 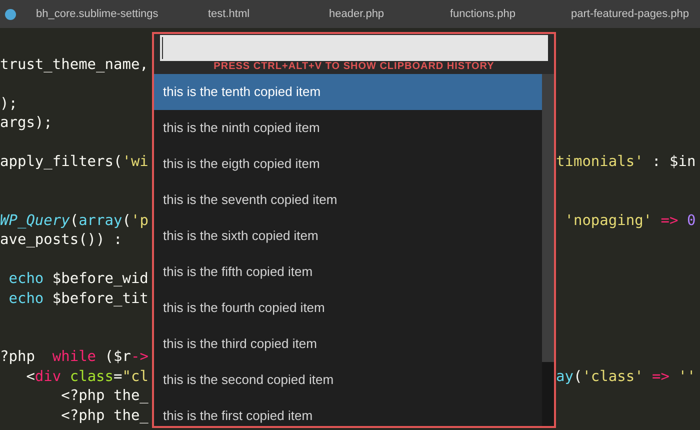 What do you see at coordinates (348, 128) in the screenshot?
I see `clipboard-item: this is the ninth copied item` at bounding box center [348, 128].